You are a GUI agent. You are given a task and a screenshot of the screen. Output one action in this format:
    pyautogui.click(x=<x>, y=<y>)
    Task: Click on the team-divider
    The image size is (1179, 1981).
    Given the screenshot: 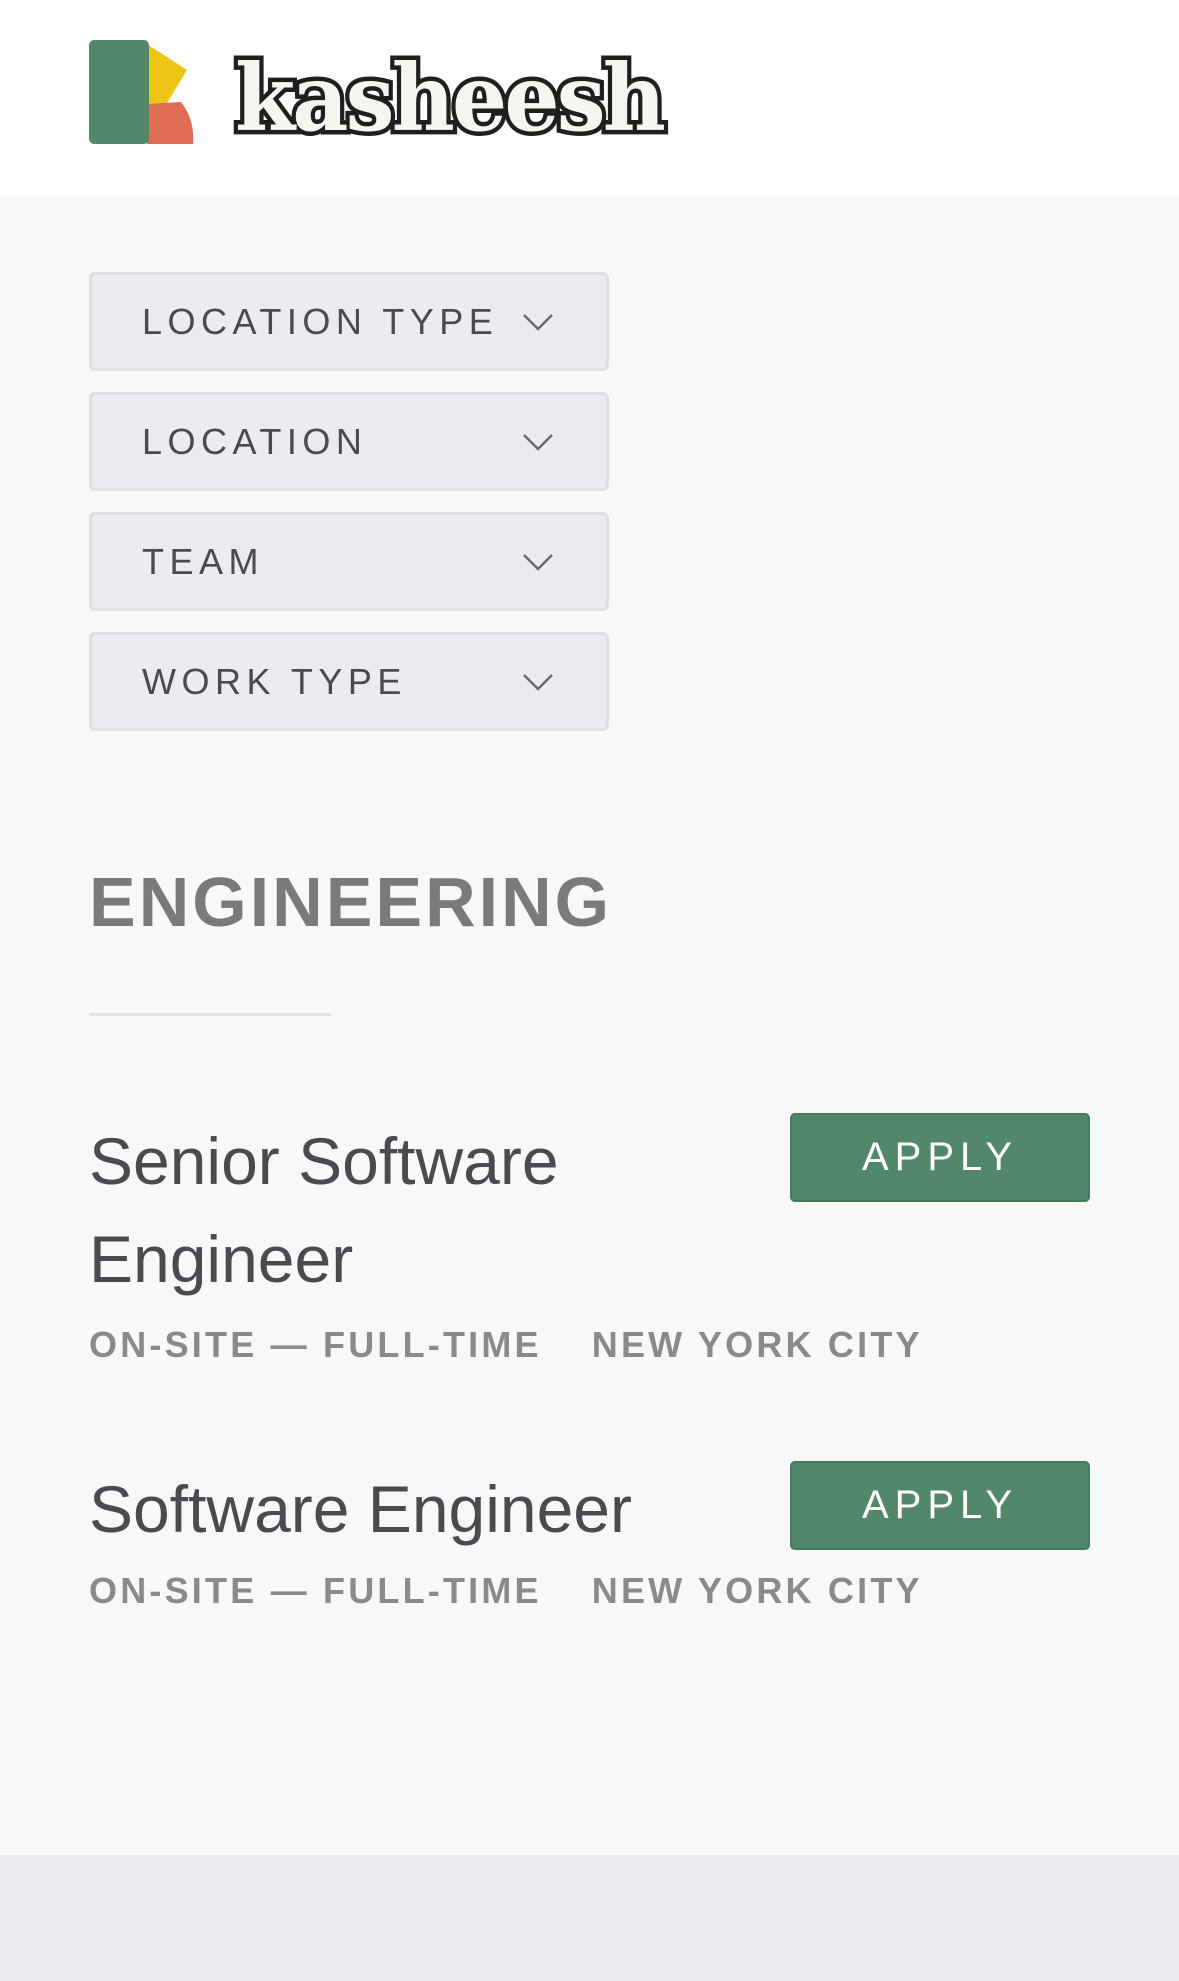 What is the action you would take?
    pyautogui.click(x=210, y=1014)
    